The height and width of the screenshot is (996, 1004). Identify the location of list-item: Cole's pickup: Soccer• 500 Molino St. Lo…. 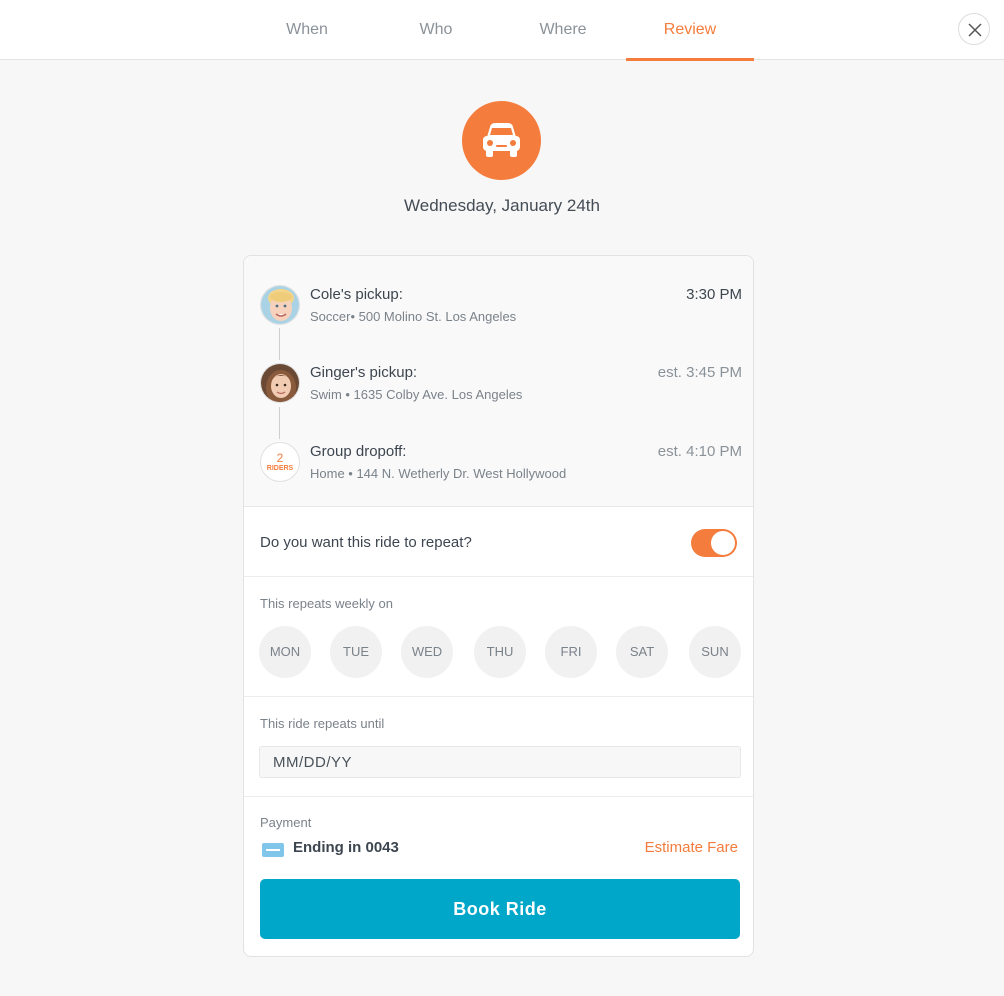
(498, 310).